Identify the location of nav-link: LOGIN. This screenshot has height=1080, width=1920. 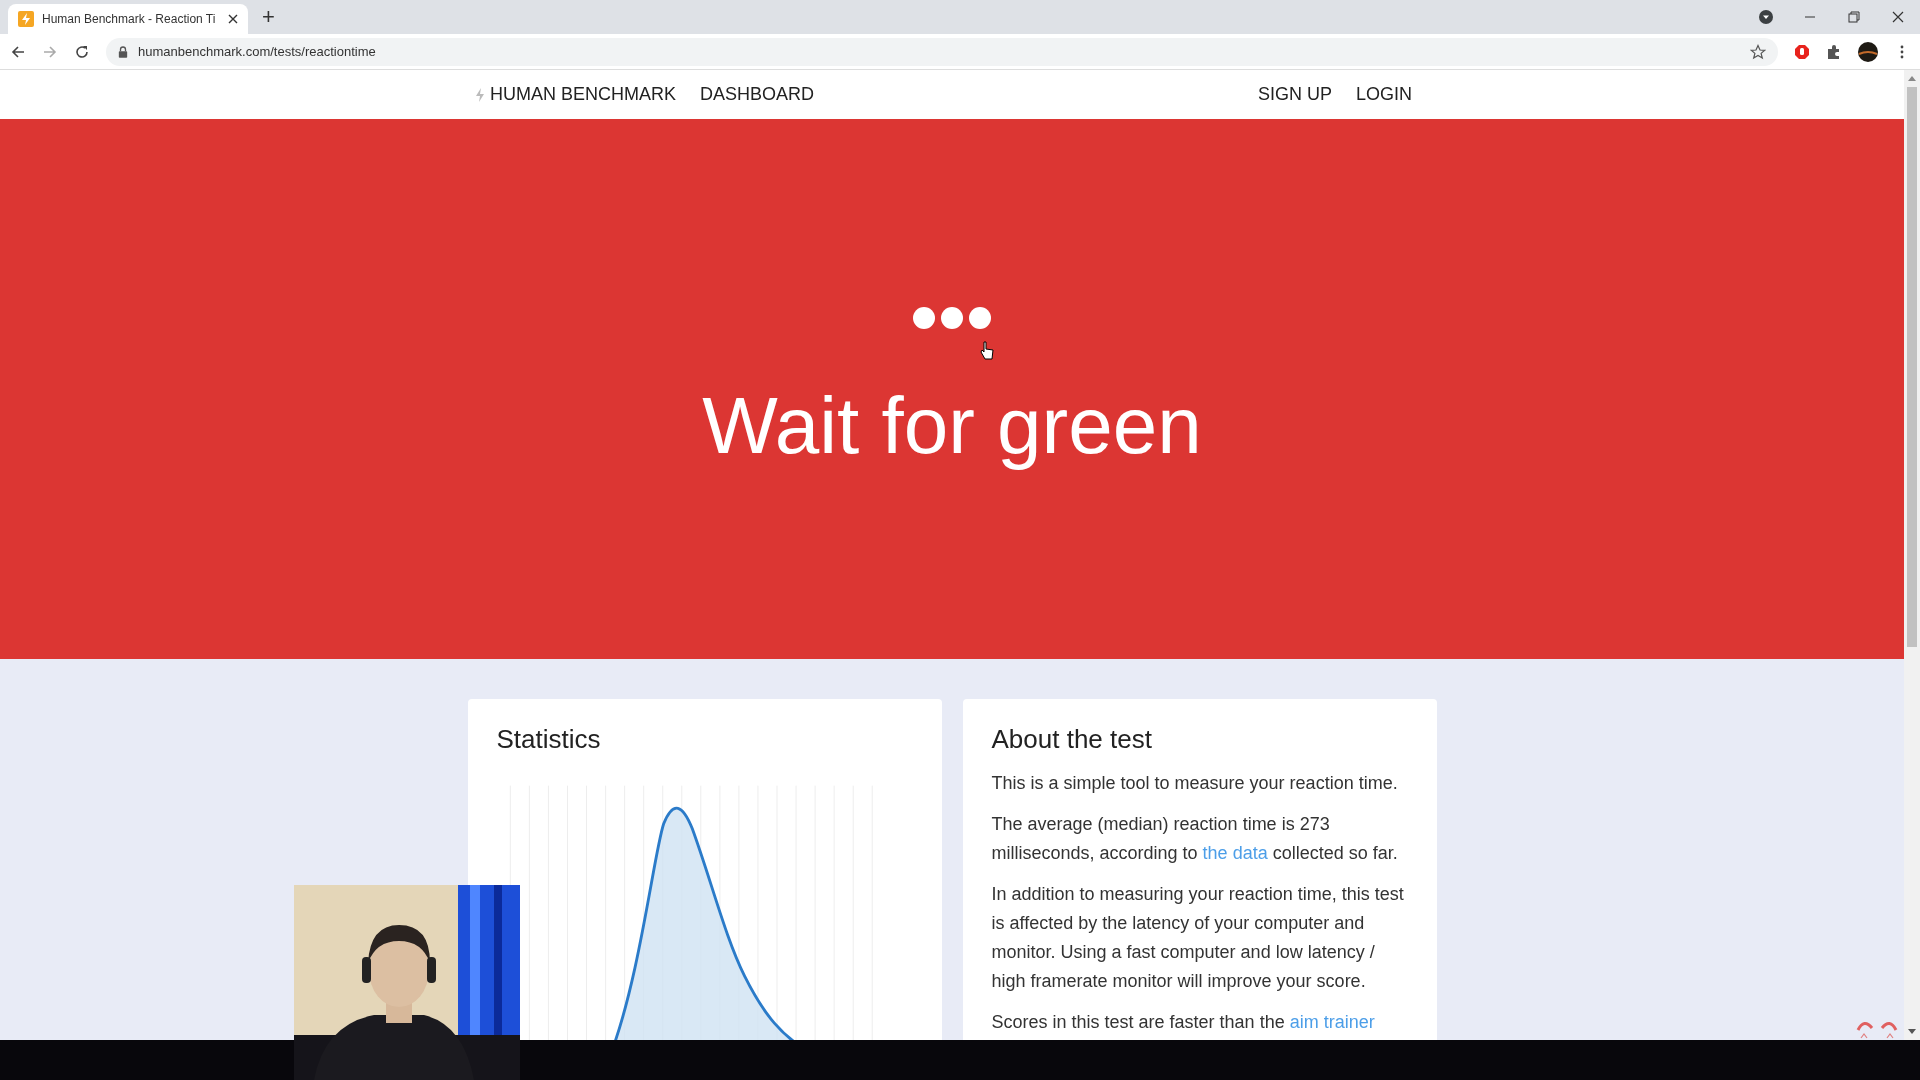
(1384, 94).